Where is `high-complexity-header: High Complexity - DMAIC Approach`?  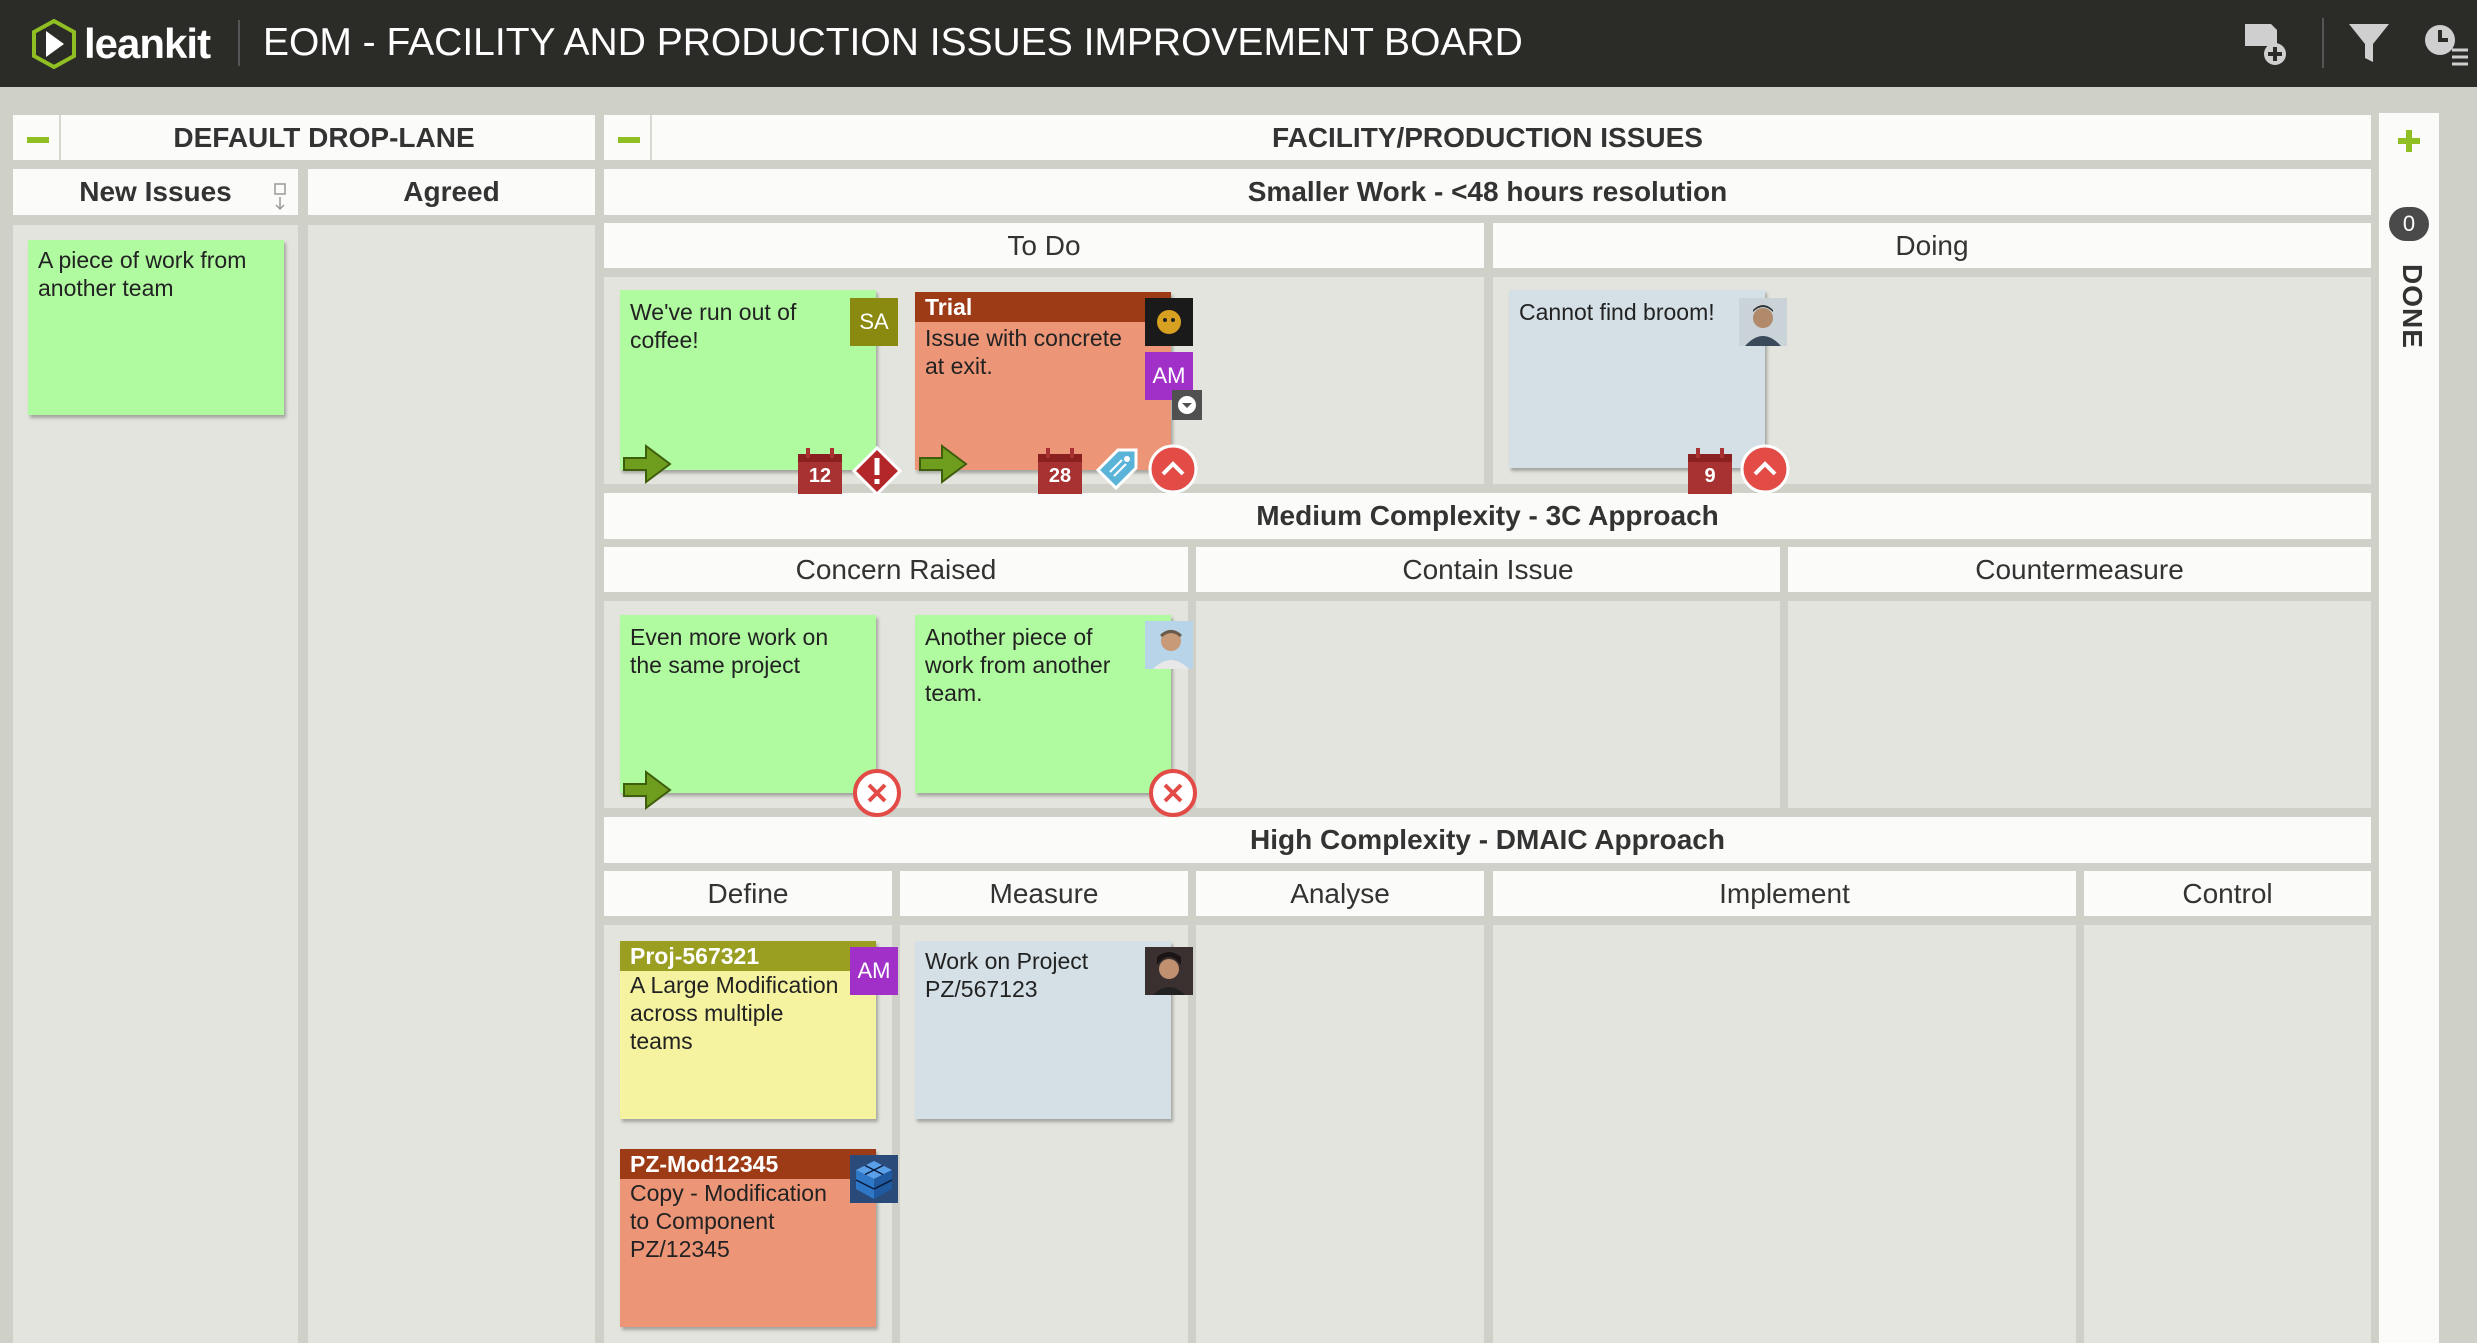
high-complexity-header: High Complexity - DMAIC Approach is located at coordinates (1487, 840).